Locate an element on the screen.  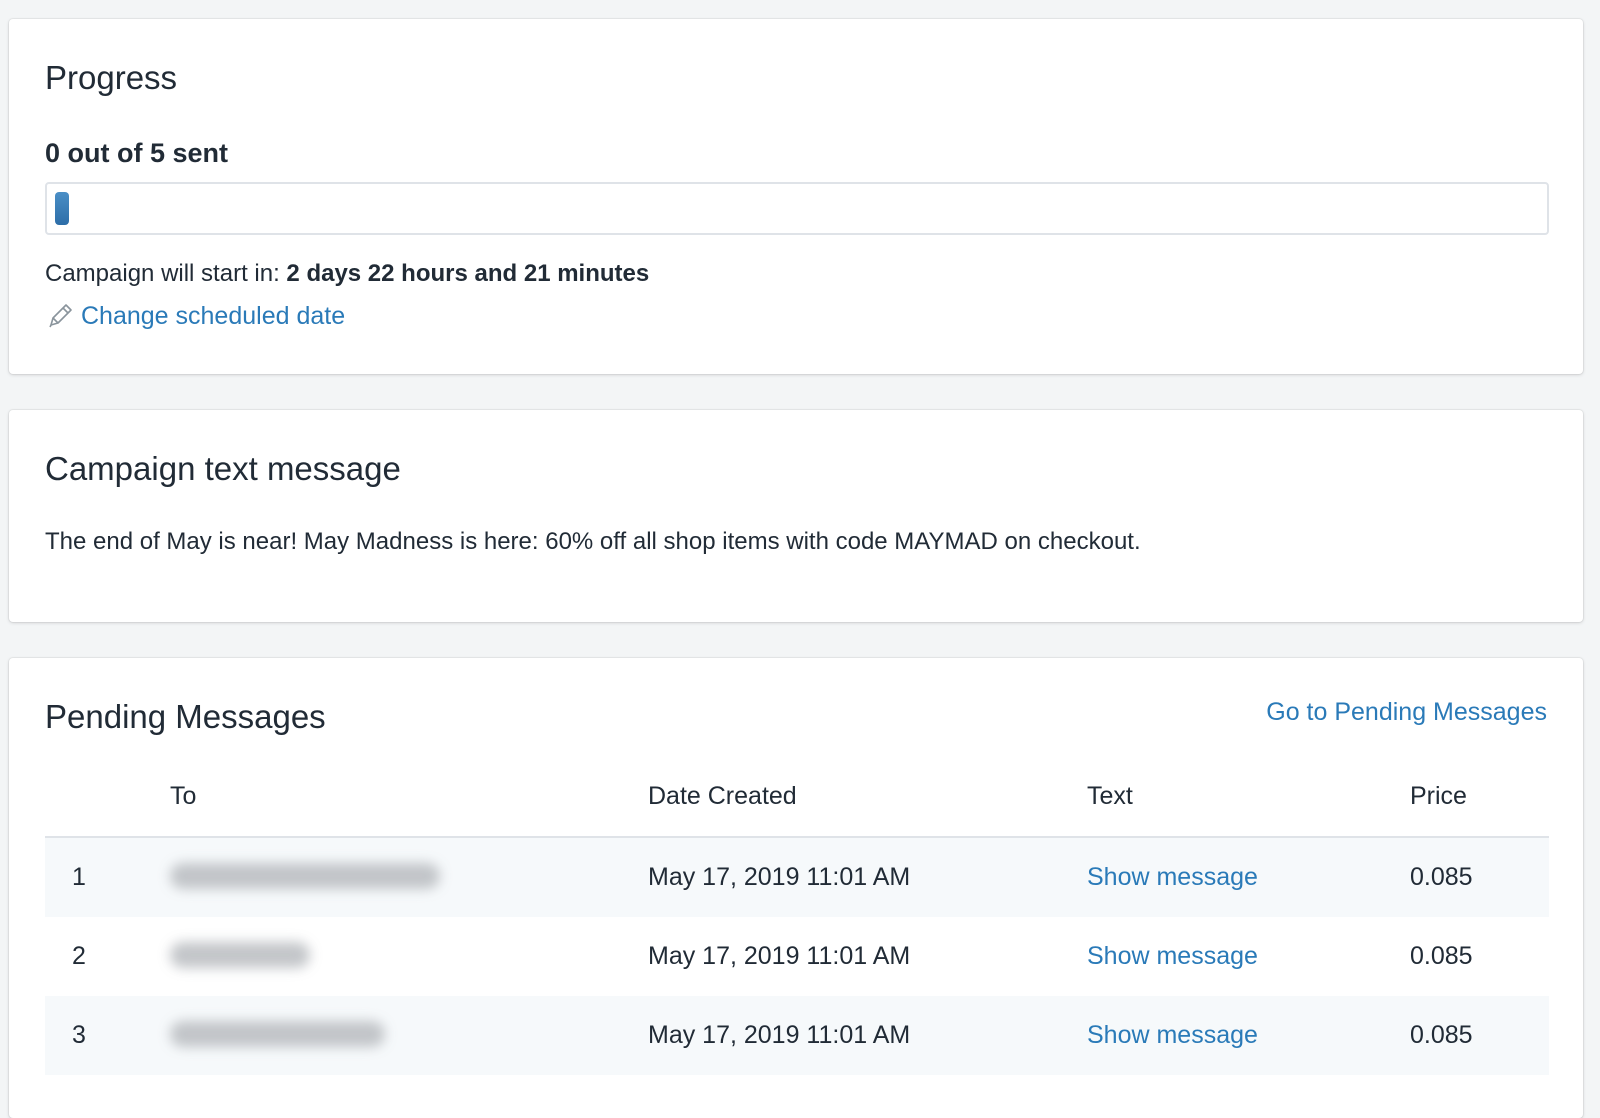
sent-count: 0 out of 5 sent is located at coordinates (137, 153).